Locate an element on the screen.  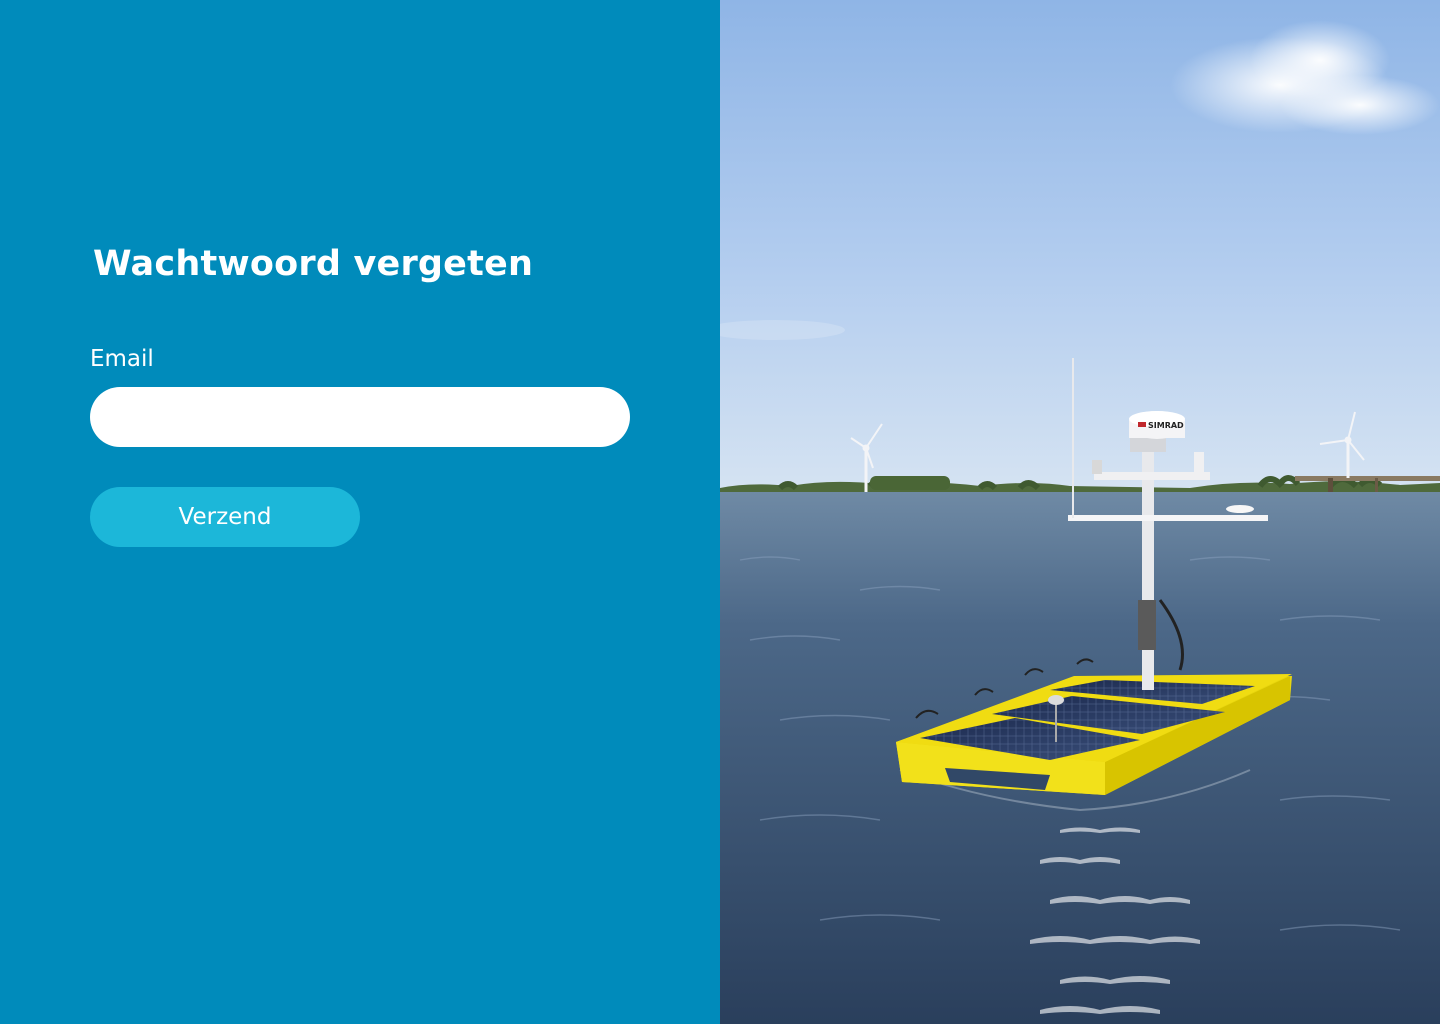
email-field is located at coordinates (360, 417).